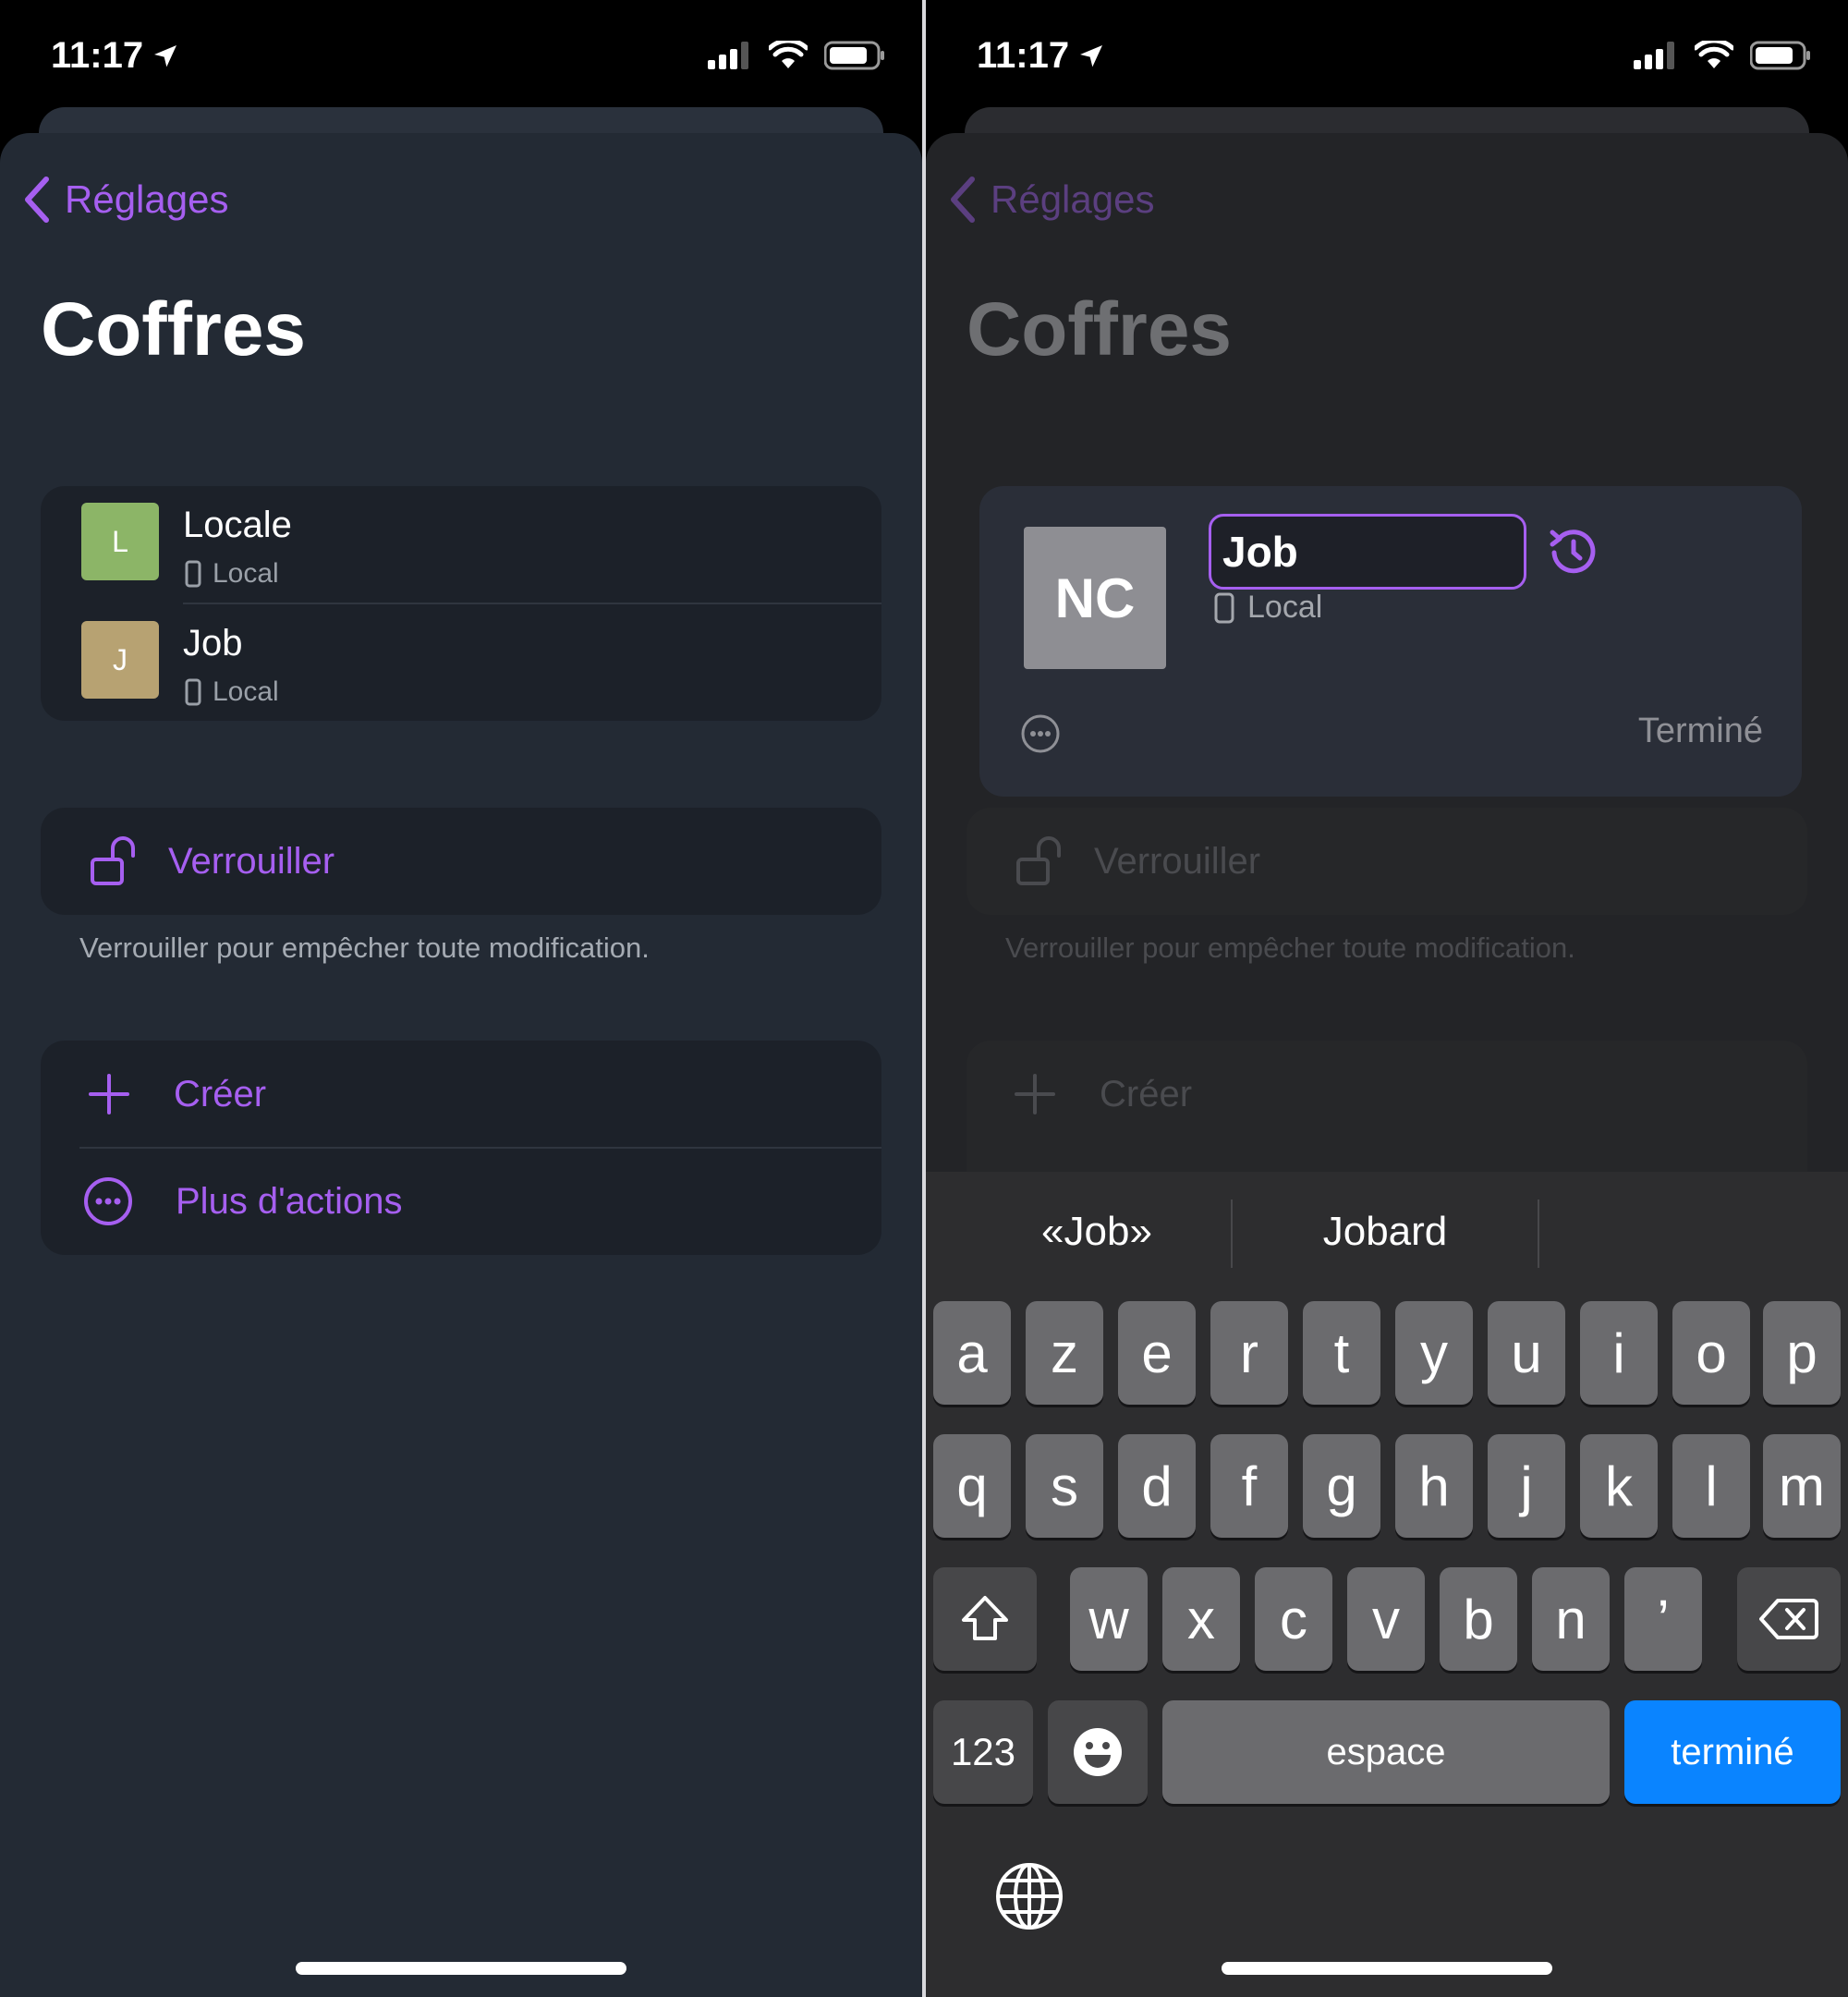 This screenshot has width=1848, height=1997. Describe the element at coordinates (1249, 1353) in the screenshot. I see `key-r: r` at that location.